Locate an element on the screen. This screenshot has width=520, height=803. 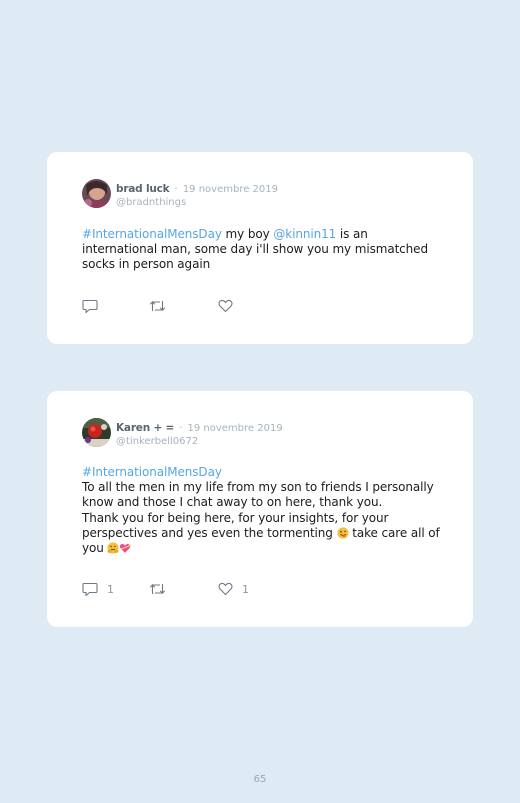
like-button: 1 is located at coordinates (233, 589).